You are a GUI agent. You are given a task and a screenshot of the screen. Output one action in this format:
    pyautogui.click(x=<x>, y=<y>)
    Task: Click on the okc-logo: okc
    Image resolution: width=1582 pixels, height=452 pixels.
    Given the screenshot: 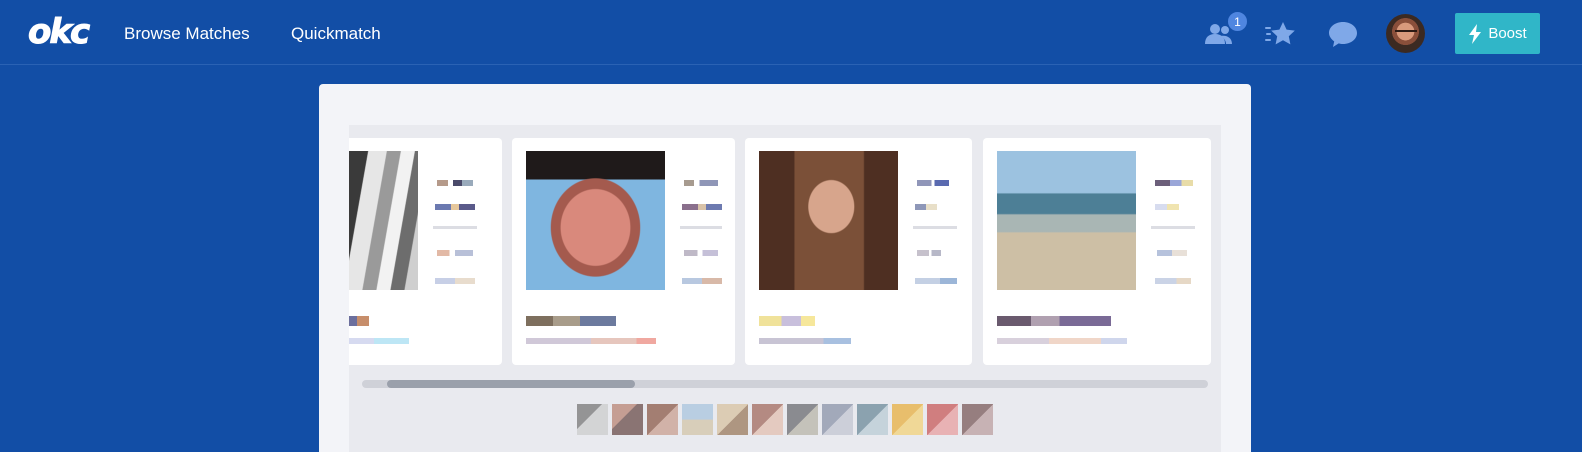 What is the action you would take?
    pyautogui.click(x=58, y=32)
    